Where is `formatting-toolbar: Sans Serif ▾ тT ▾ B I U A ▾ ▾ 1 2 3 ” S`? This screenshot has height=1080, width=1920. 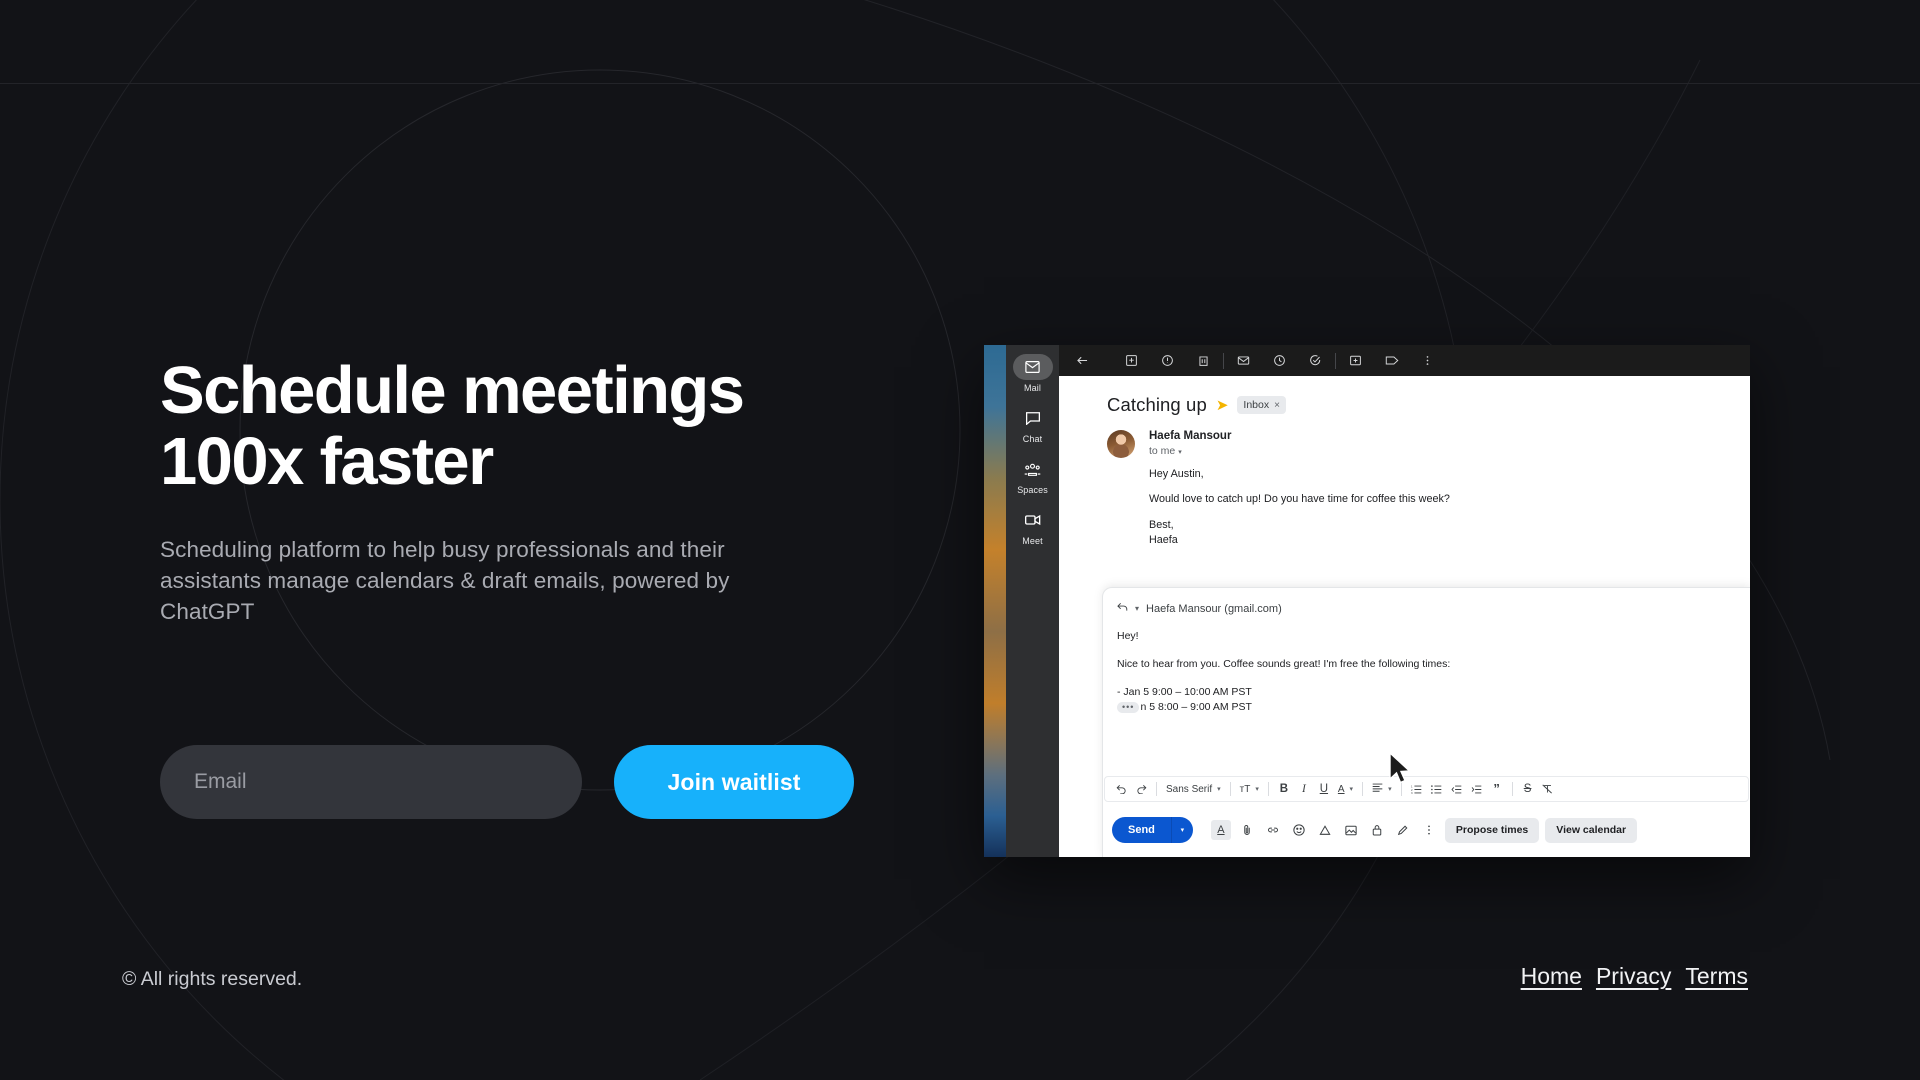 formatting-toolbar: Sans Serif ▾ тT ▾ B I U A ▾ ▾ 1 2 3 ” S is located at coordinates (1426, 789).